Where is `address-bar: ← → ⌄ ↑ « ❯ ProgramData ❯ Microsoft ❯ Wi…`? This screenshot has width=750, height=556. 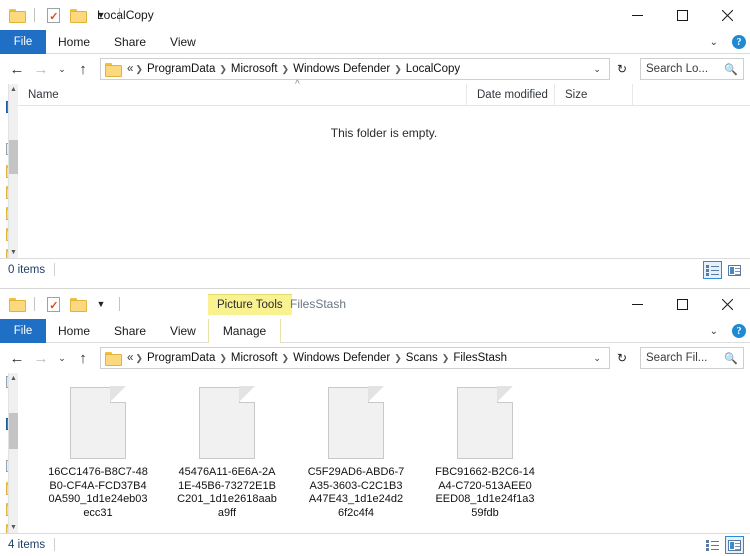
address-bar: ← → ⌄ ↑ « ❯ ProgramData ❯ Microsoft ❯ Wi… is located at coordinates (375, 69).